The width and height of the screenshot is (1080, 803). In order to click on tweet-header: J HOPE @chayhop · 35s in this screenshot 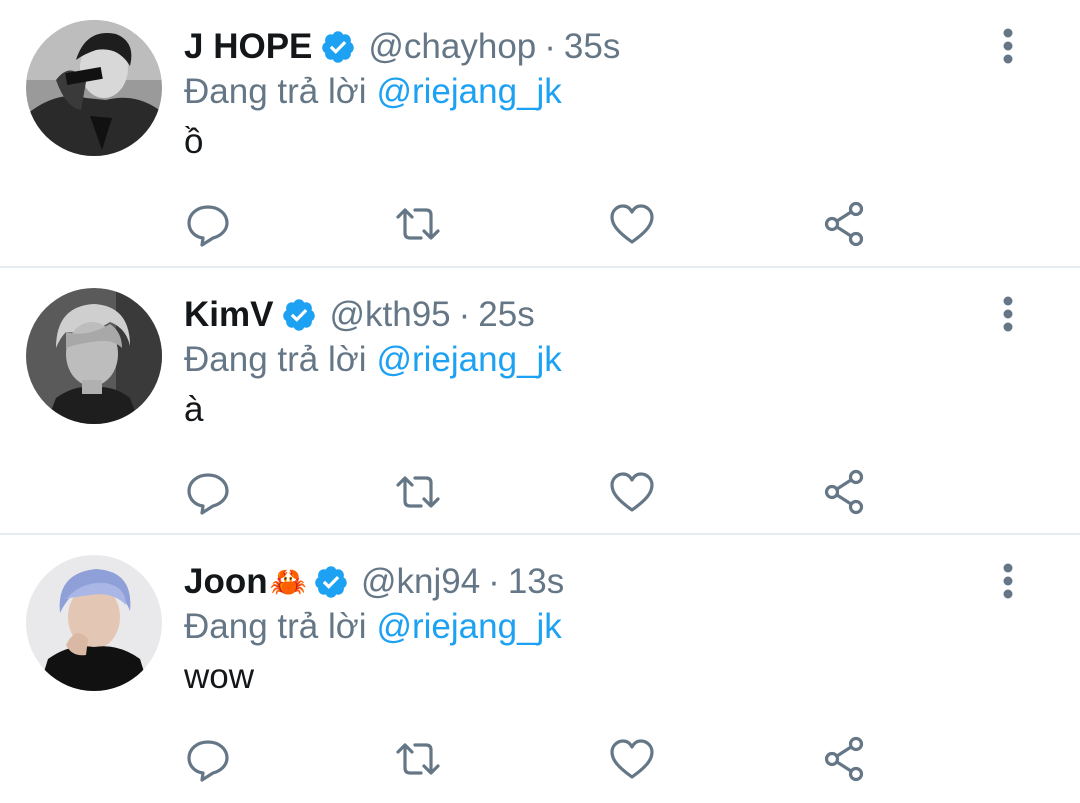, I will do `click(402, 47)`.